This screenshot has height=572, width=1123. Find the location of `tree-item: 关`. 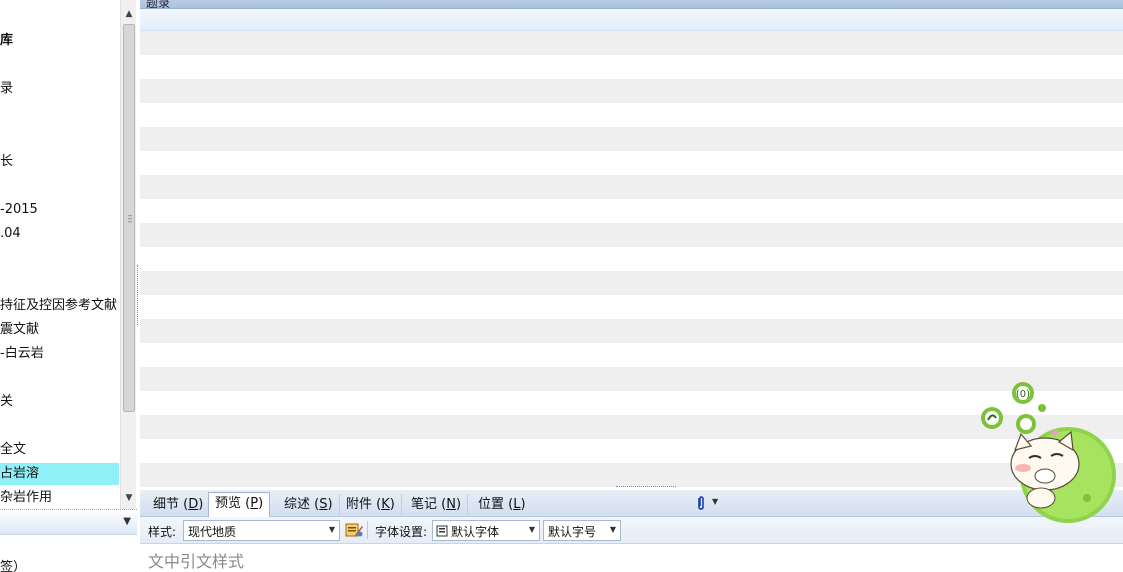

tree-item: 关 is located at coordinates (59, 402).